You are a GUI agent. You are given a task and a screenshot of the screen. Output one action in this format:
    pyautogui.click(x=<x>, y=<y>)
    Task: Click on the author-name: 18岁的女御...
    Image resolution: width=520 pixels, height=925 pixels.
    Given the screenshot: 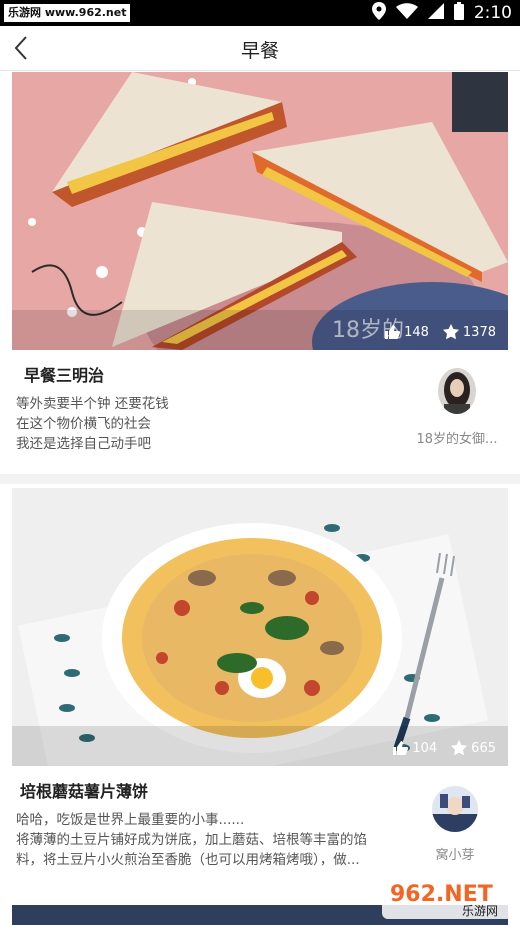 What is the action you would take?
    pyautogui.click(x=457, y=437)
    